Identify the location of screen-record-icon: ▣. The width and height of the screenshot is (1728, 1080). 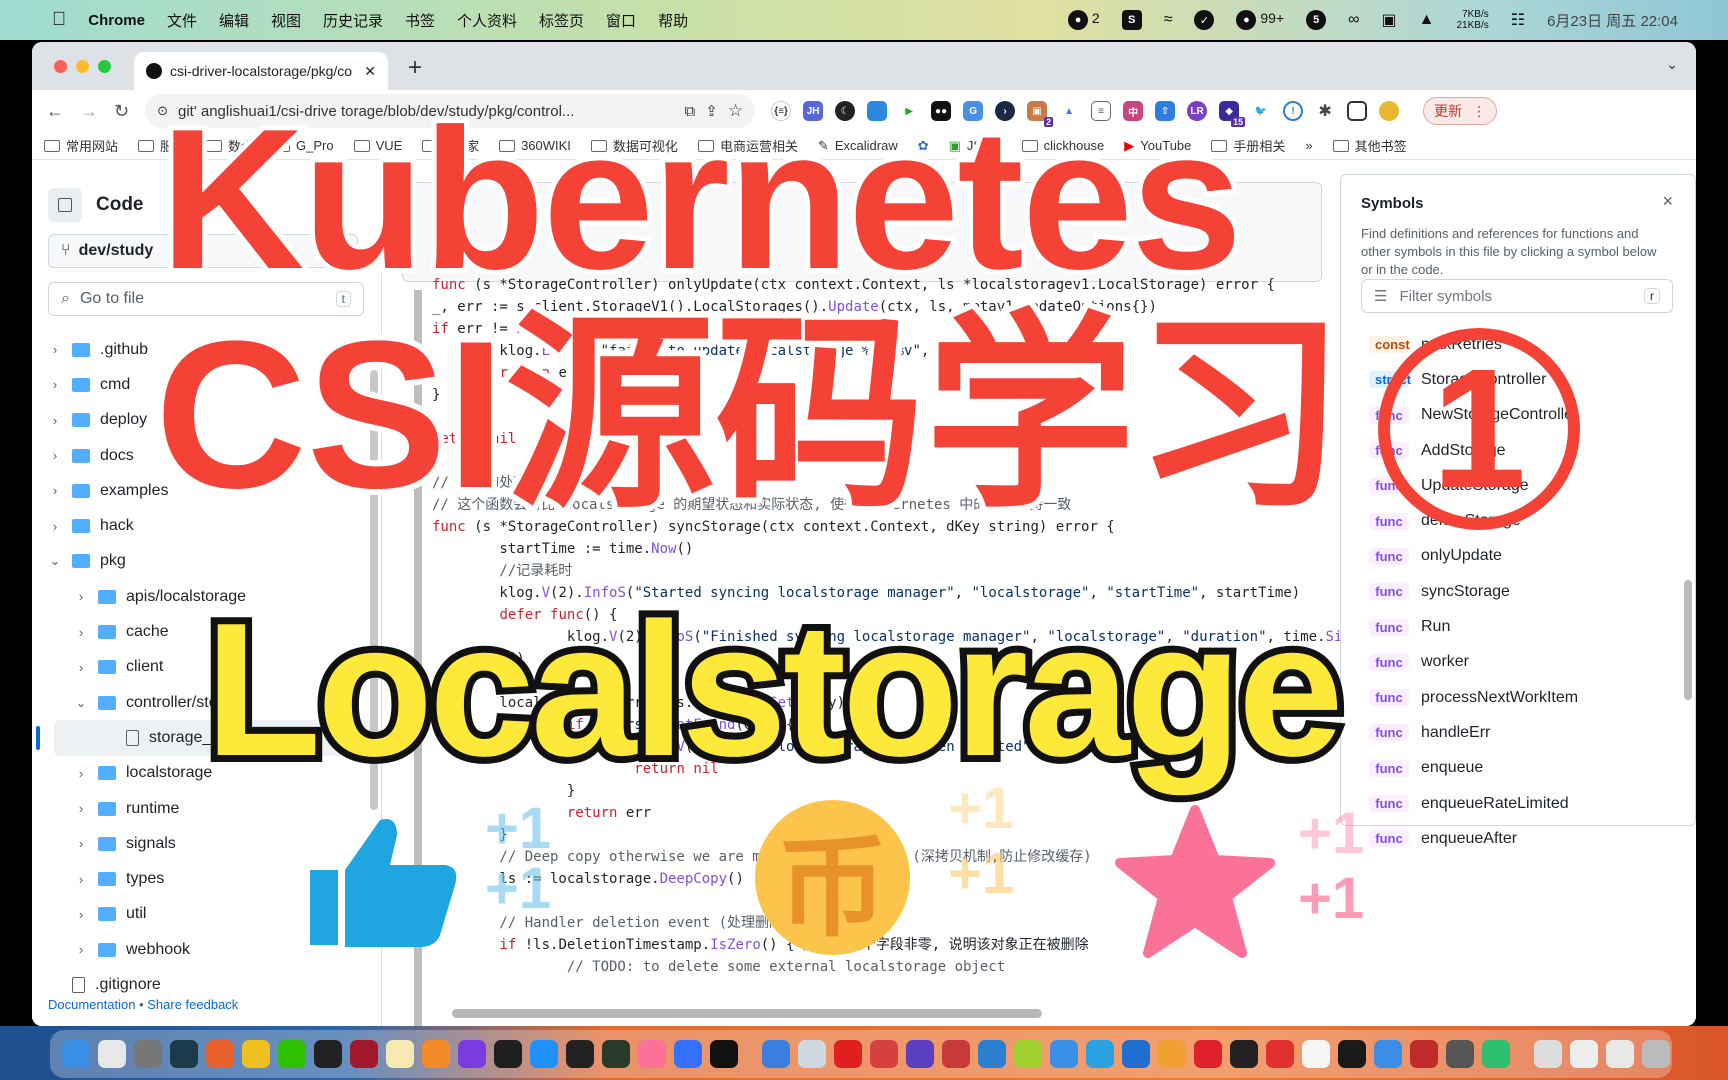
(1389, 20).